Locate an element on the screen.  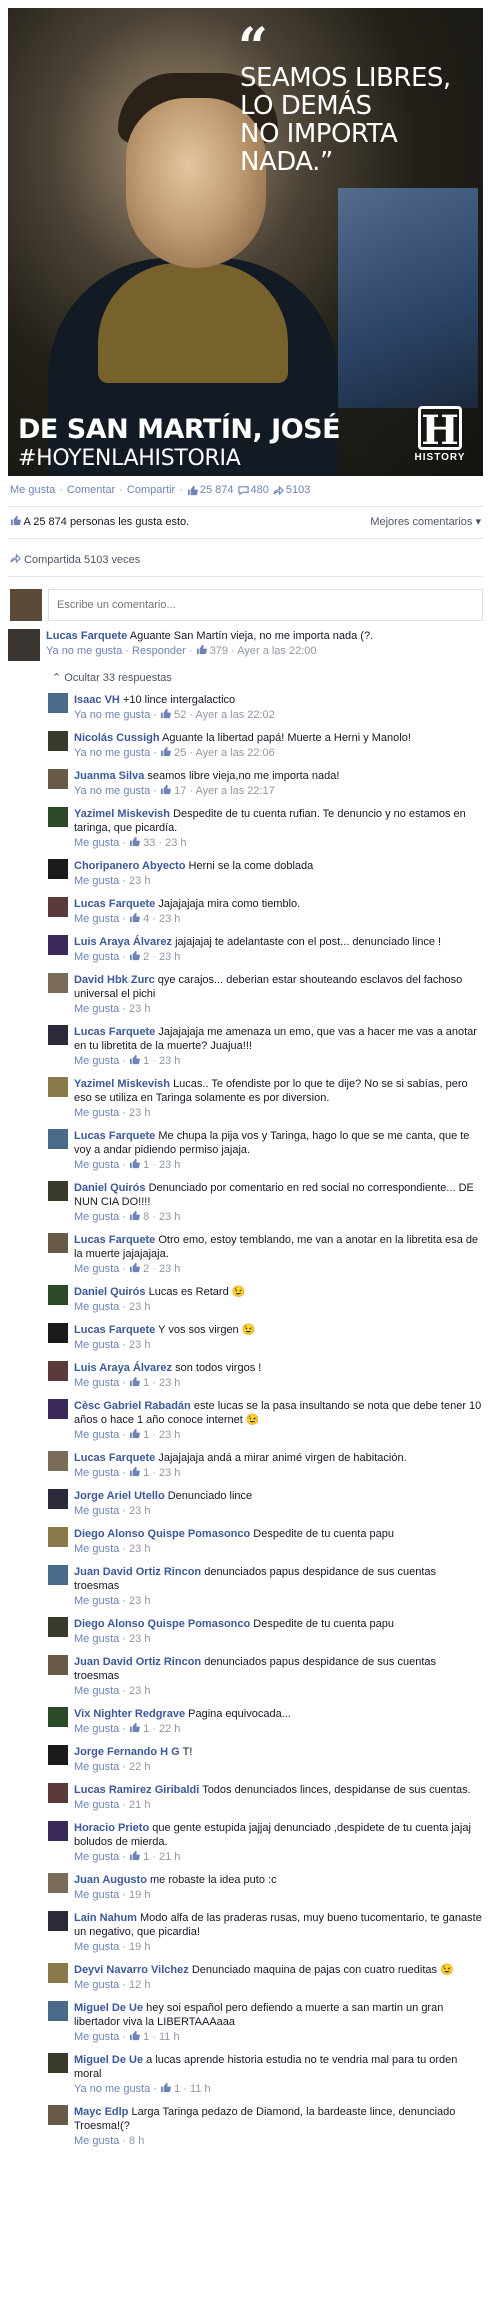
comment-likes: 379 is located at coordinates (219, 651).